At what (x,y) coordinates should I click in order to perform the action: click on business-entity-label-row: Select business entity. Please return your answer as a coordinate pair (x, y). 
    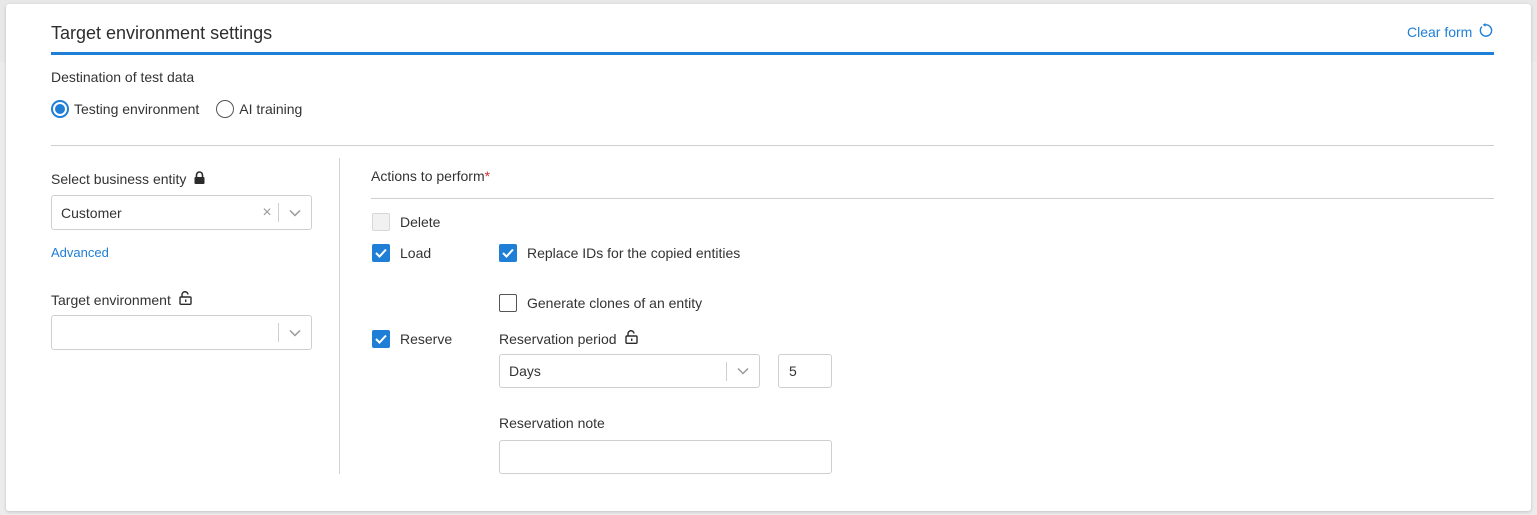
    Looking at the image, I should click on (128, 179).